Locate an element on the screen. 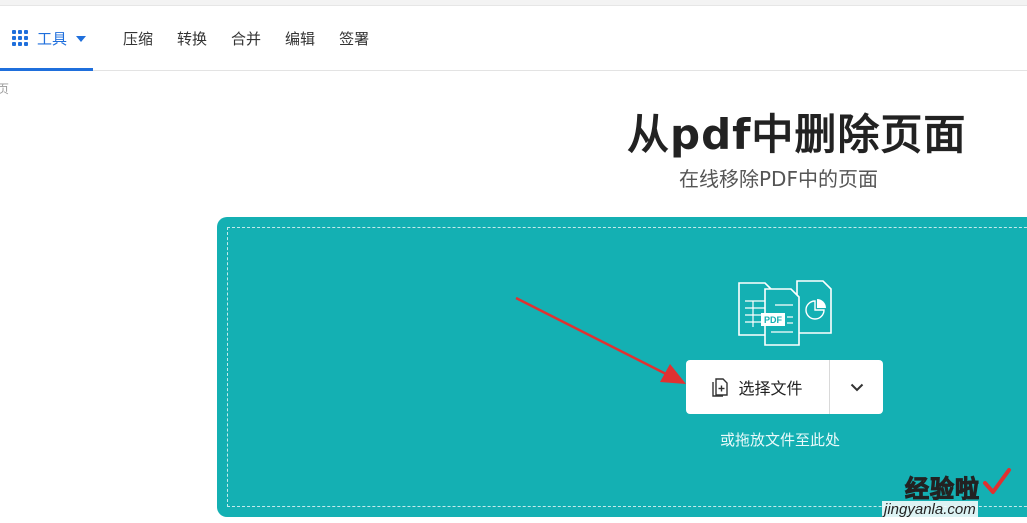  watermark-url: jingyanla.com is located at coordinates (930, 509).